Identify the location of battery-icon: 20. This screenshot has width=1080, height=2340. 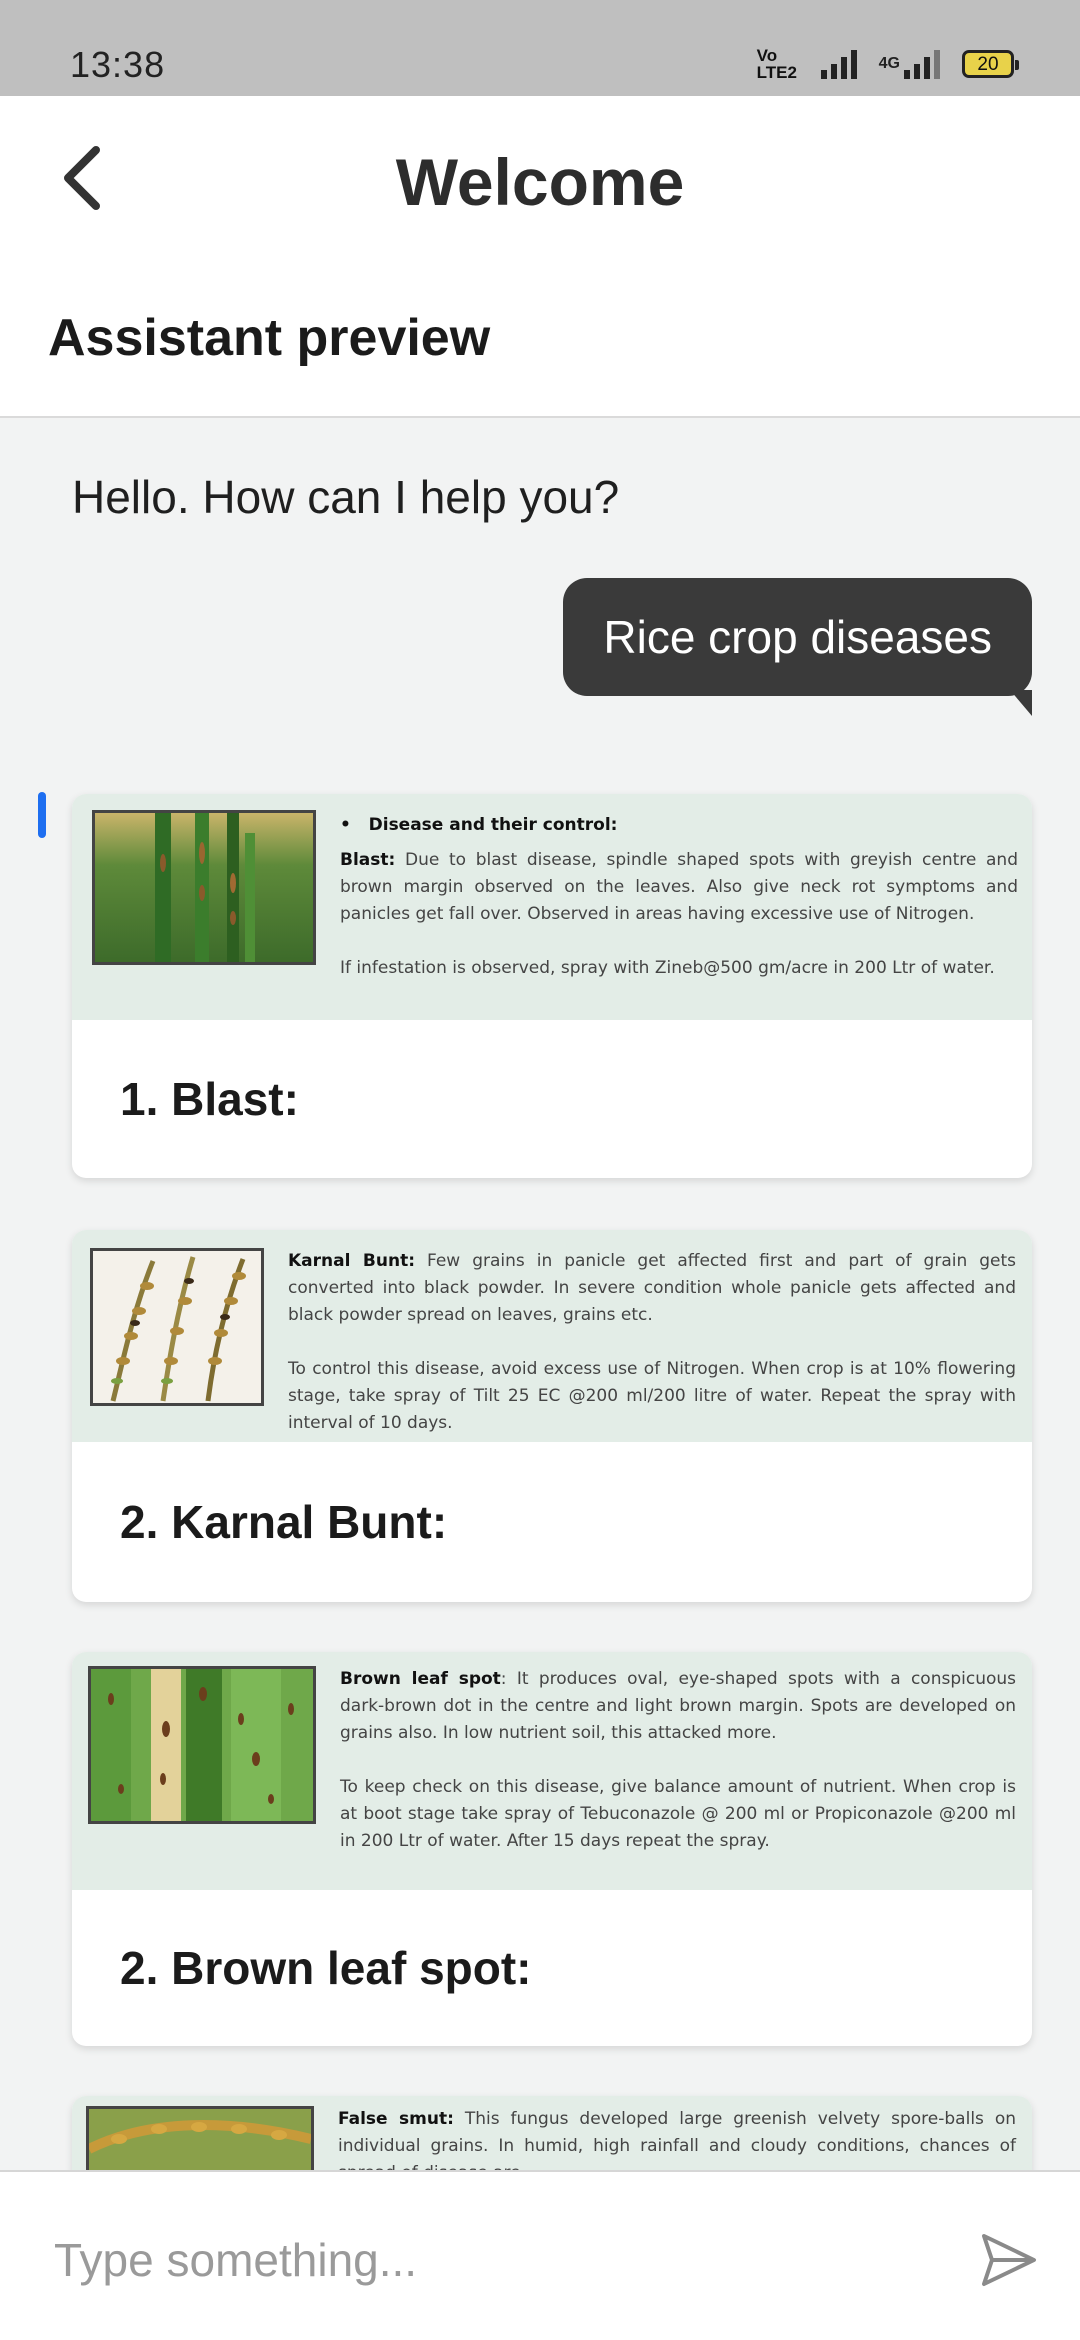
(990, 64).